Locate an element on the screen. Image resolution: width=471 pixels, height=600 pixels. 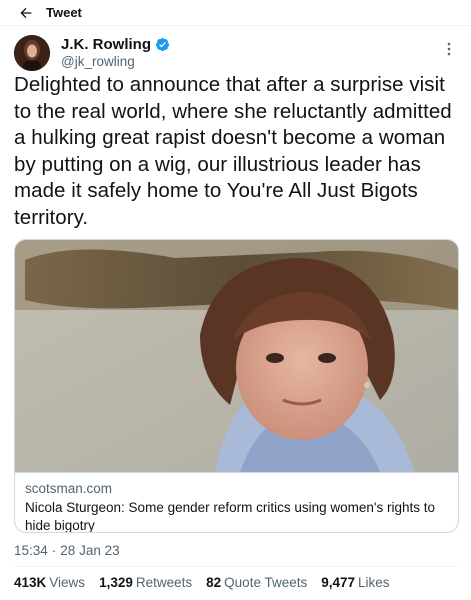
views-label: Views is located at coordinates (67, 582).